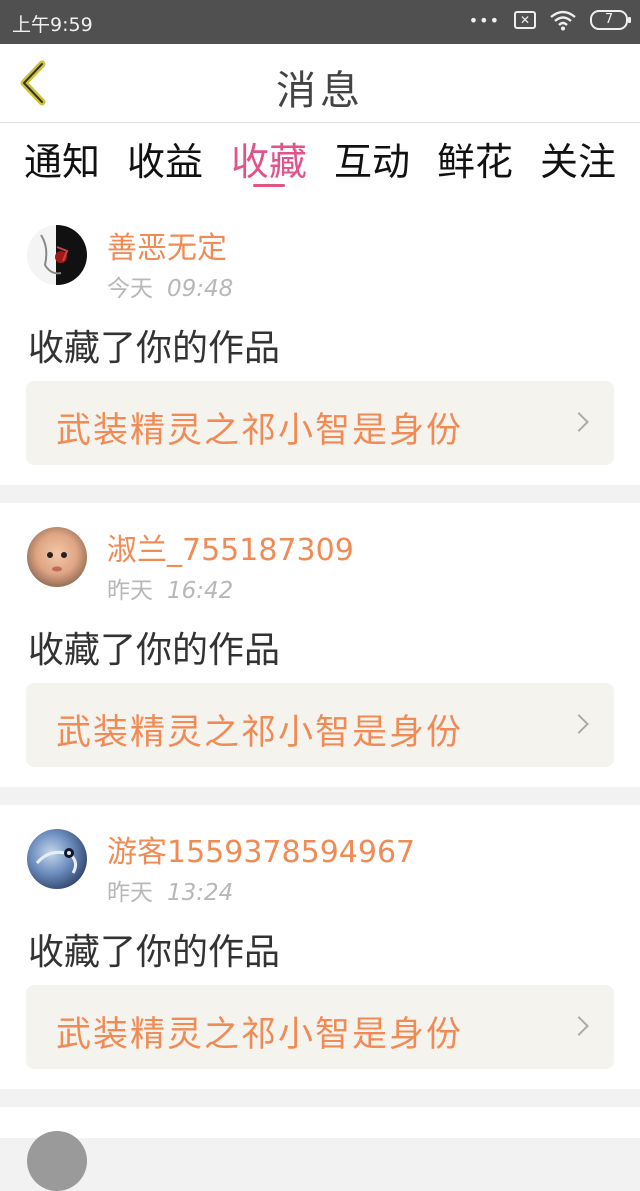 The height and width of the screenshot is (1191, 640). What do you see at coordinates (320, 163) in the screenshot?
I see `tab-bar: 通知 收益 收藏 互动 鲜花 关注` at bounding box center [320, 163].